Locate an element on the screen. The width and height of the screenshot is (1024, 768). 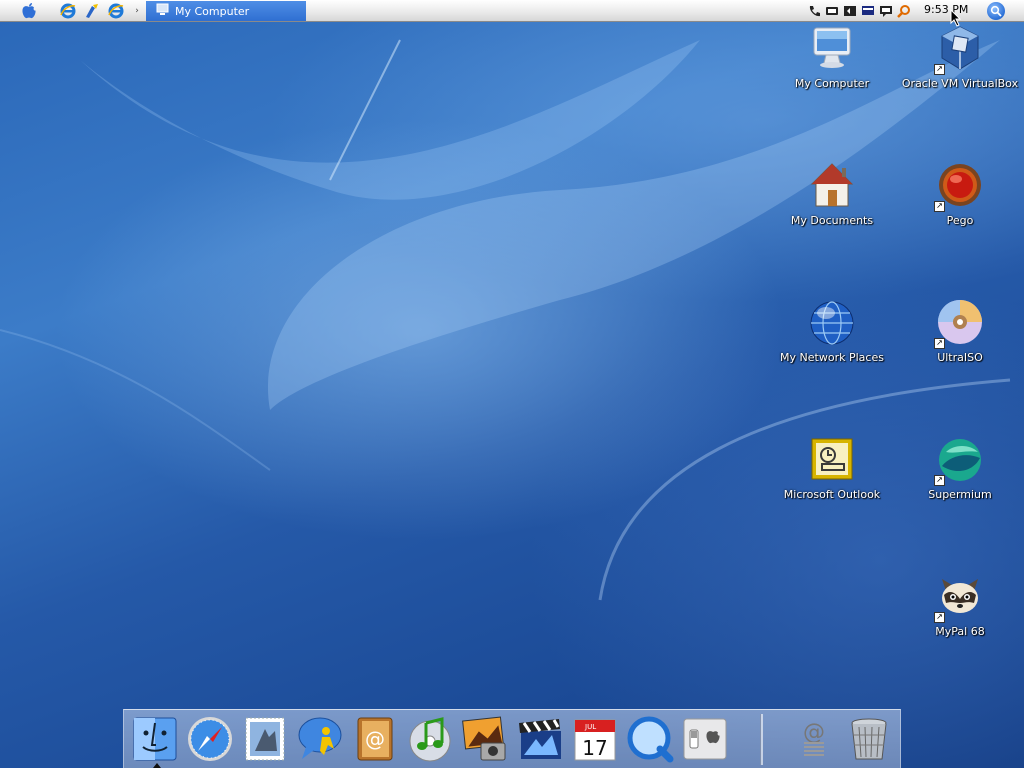
running-indicator is located at coordinates (157, 765).